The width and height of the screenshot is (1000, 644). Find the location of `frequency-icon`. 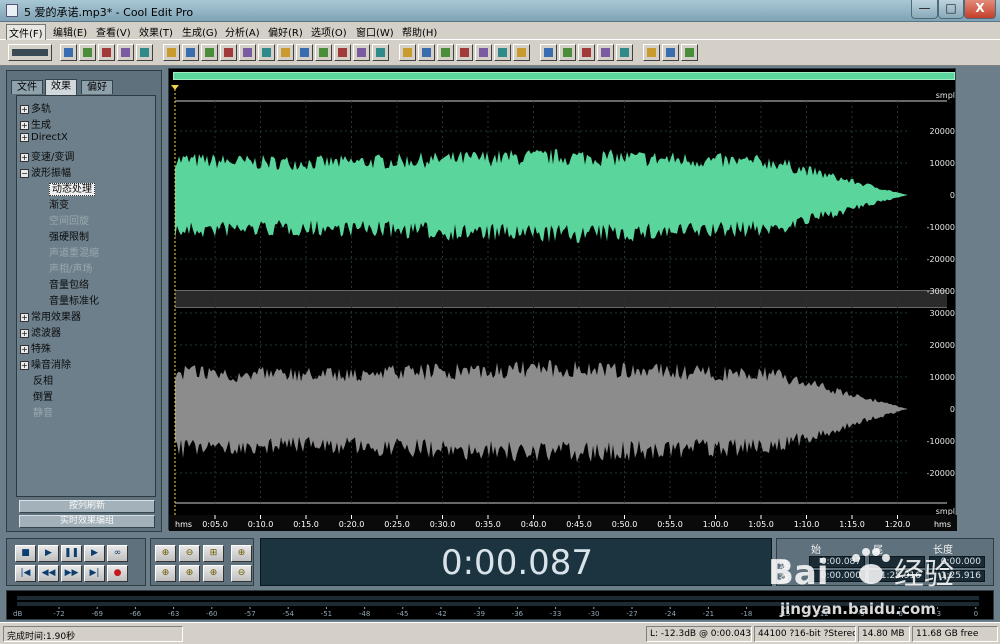

frequency-icon is located at coordinates (426, 52).